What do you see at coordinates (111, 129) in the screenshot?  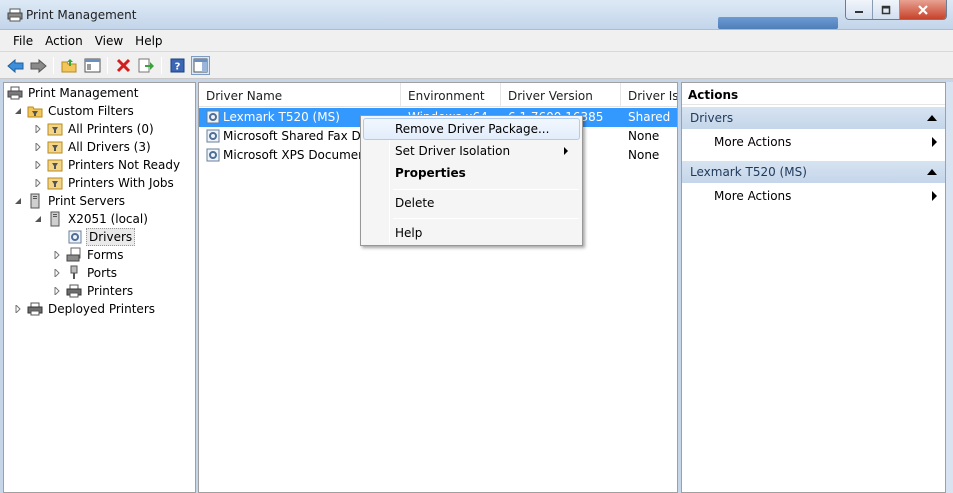 I see `tree-item-label: All Printers (0)` at bounding box center [111, 129].